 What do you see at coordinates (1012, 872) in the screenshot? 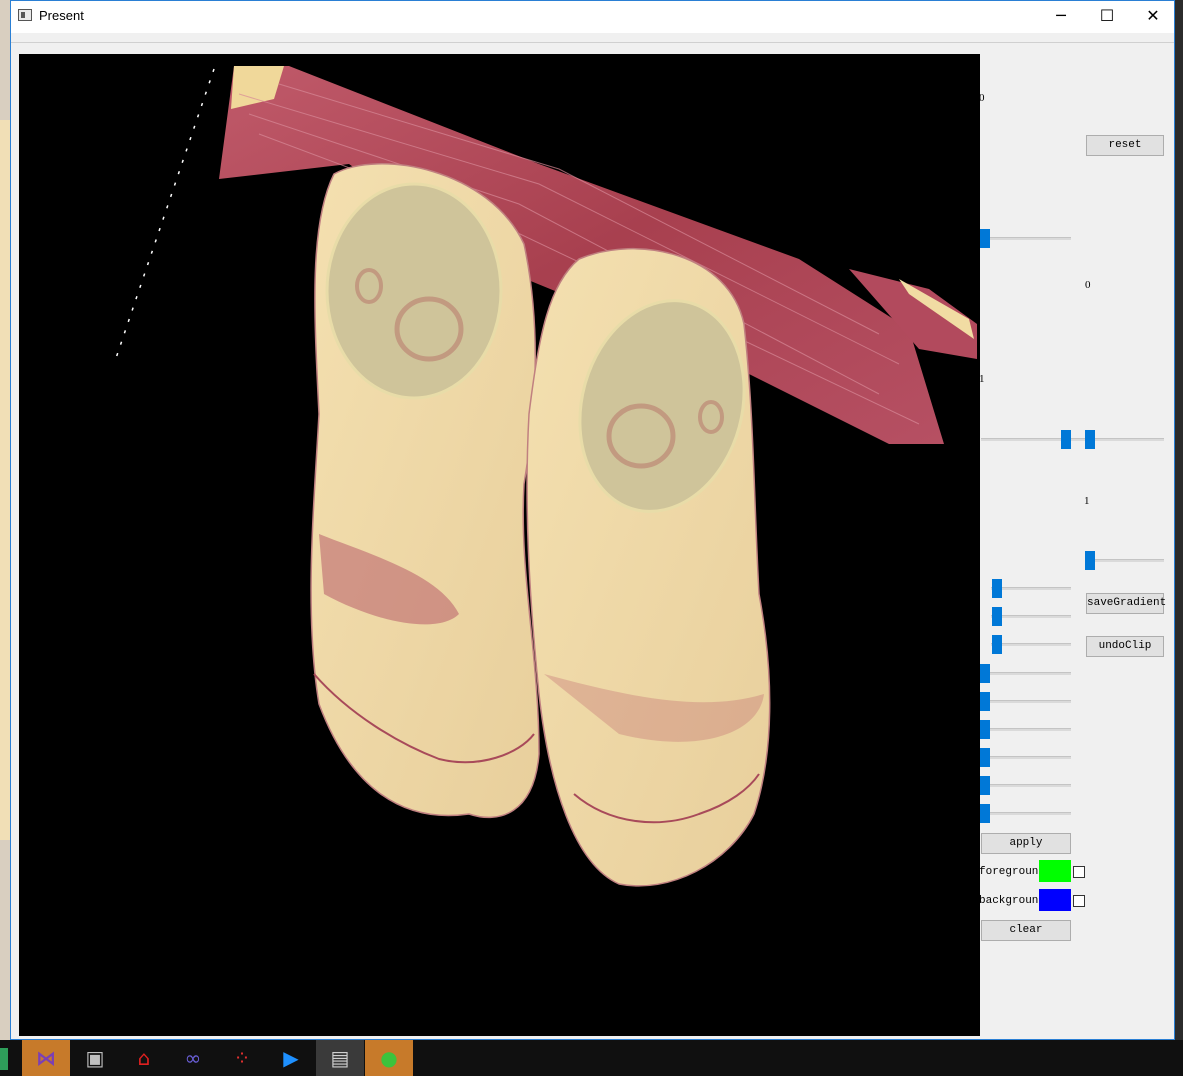
I see `foreground-label: foreground` at bounding box center [1012, 872].